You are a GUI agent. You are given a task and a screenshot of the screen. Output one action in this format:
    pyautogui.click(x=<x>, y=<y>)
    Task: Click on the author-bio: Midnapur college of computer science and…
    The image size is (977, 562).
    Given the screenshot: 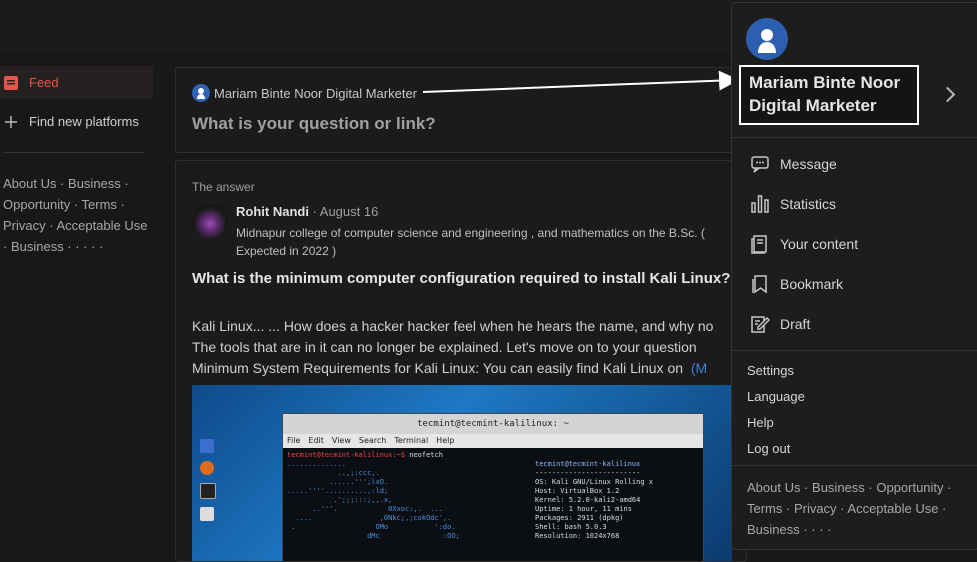 What is the action you would take?
    pyautogui.click(x=470, y=242)
    